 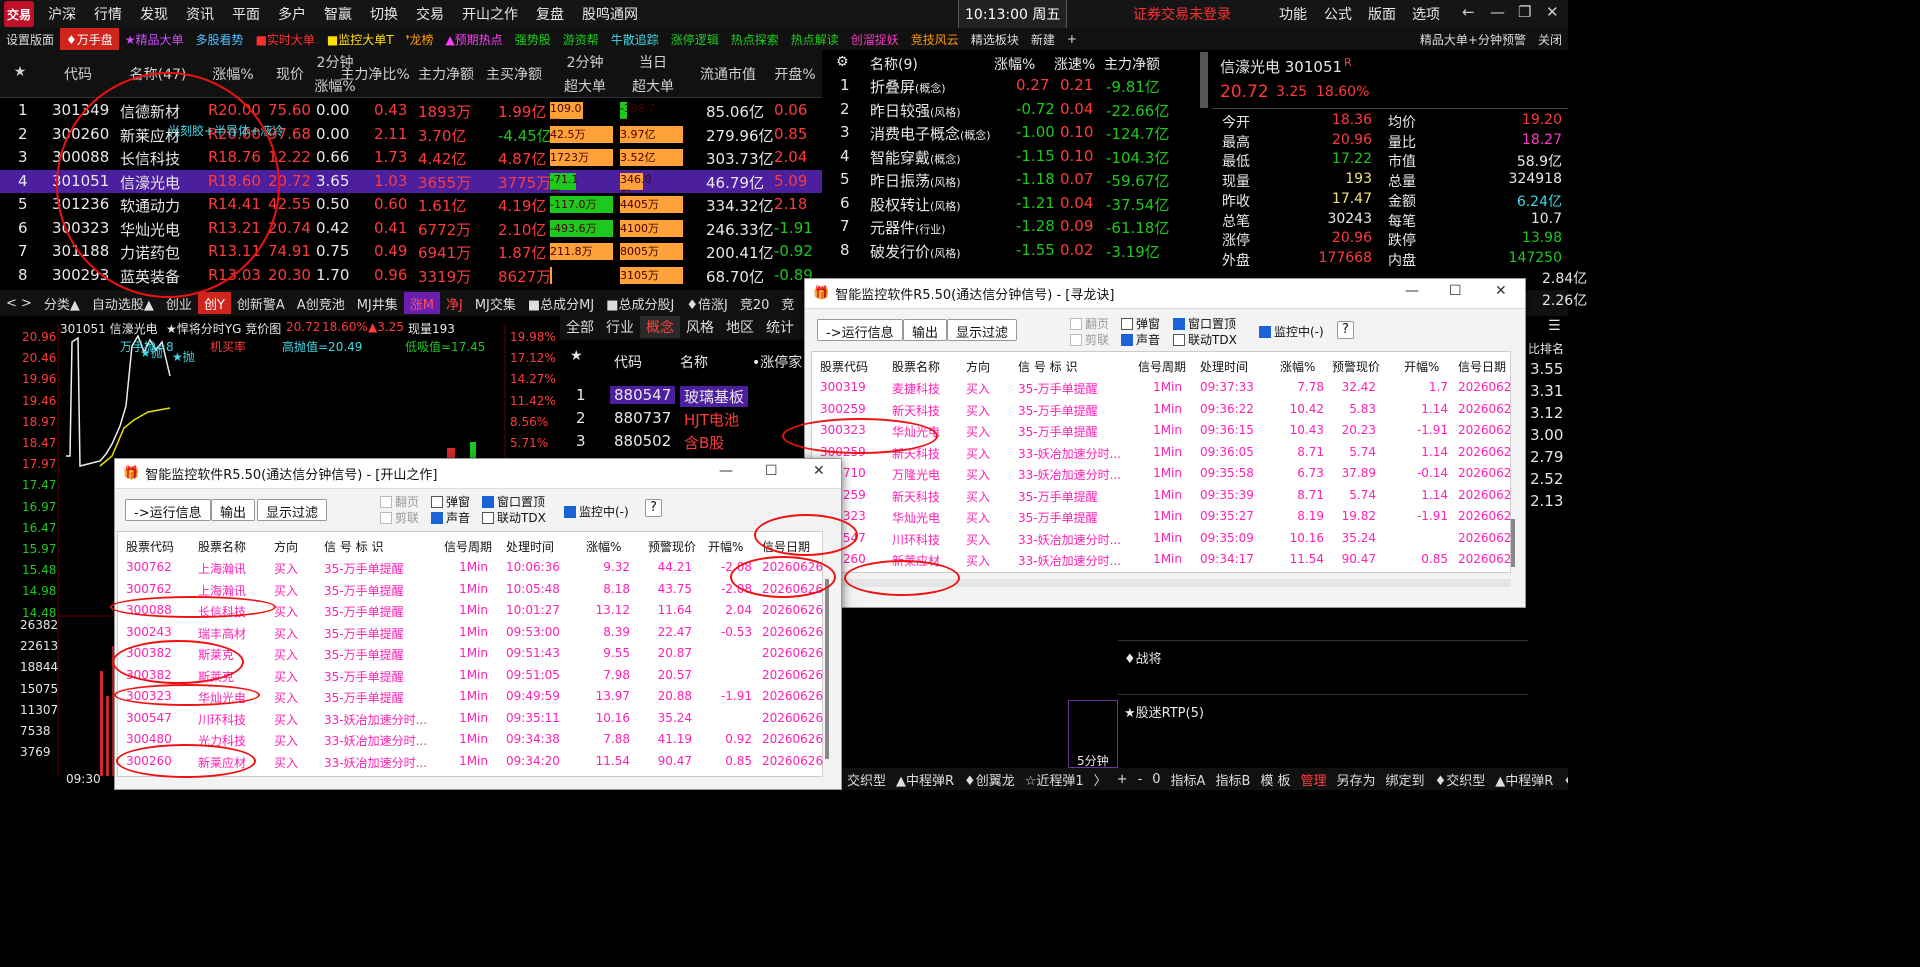 What do you see at coordinates (108, 14) in the screenshot?
I see `menu-item: 行情` at bounding box center [108, 14].